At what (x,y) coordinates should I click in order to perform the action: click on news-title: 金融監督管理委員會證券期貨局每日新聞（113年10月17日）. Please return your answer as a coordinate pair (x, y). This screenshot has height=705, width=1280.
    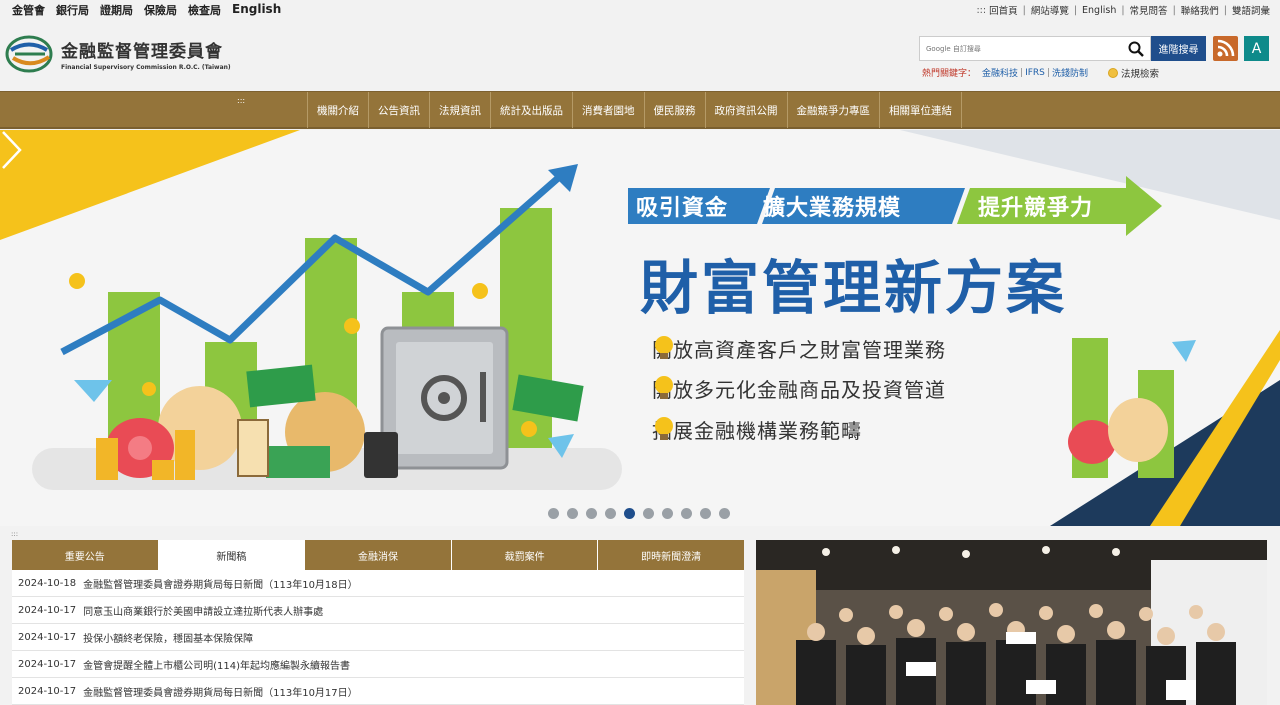
    Looking at the image, I should click on (220, 691).